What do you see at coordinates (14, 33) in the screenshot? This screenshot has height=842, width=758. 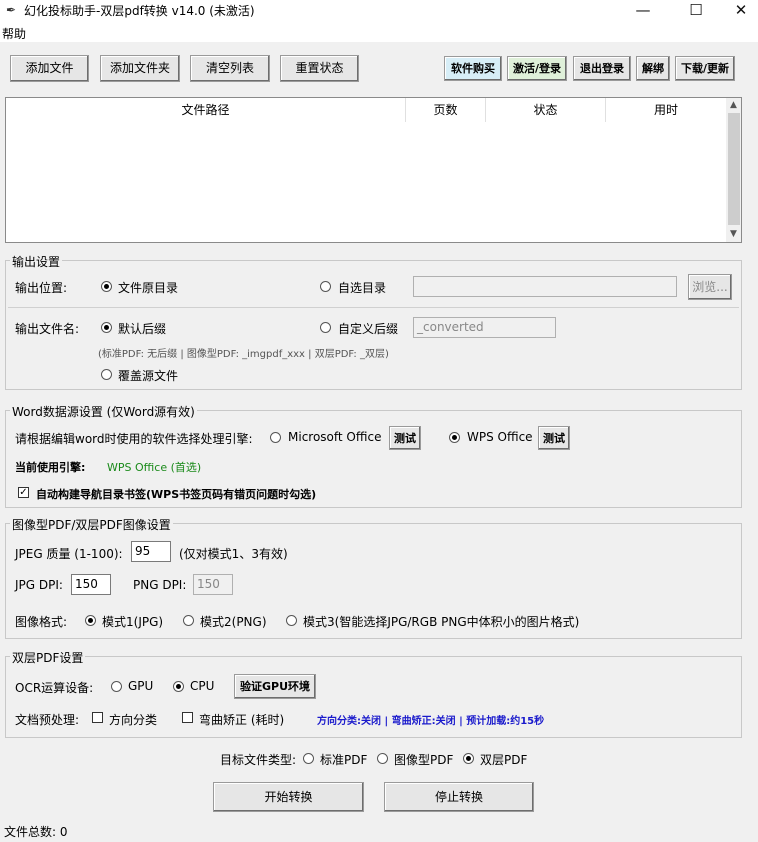 I see `menu-help: 帮助` at bounding box center [14, 33].